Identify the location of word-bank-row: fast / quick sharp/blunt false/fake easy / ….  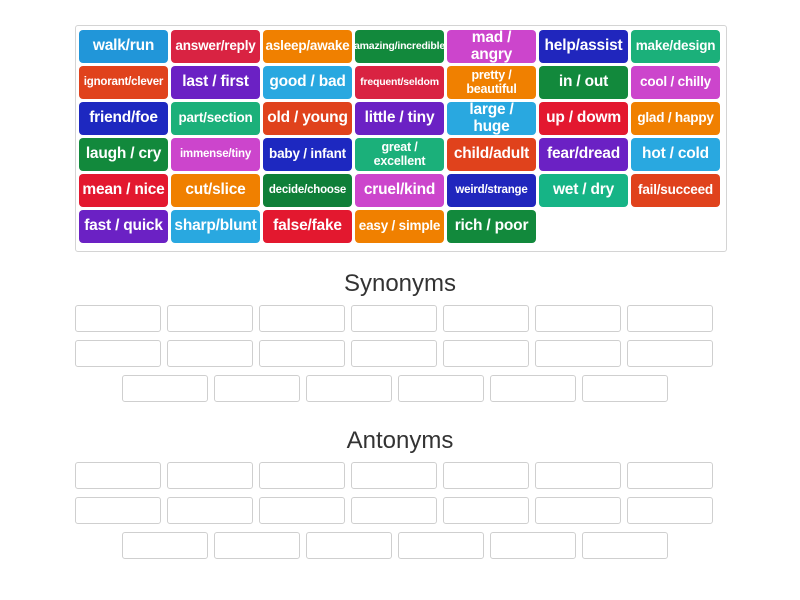
(401, 226).